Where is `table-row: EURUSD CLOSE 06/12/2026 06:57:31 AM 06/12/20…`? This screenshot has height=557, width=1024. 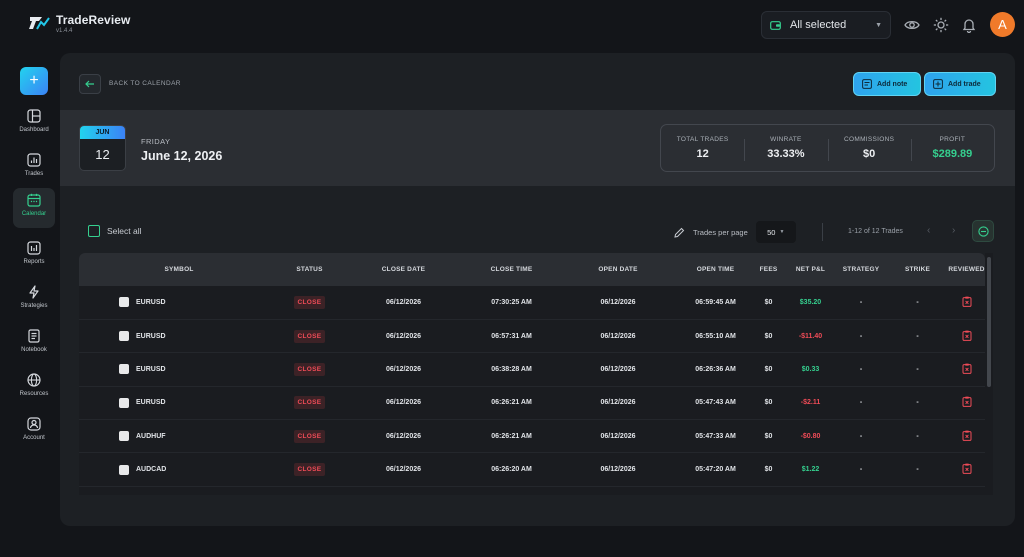 table-row: EURUSD CLOSE 06/12/2026 06:57:31 AM 06/12/20… is located at coordinates (532, 336).